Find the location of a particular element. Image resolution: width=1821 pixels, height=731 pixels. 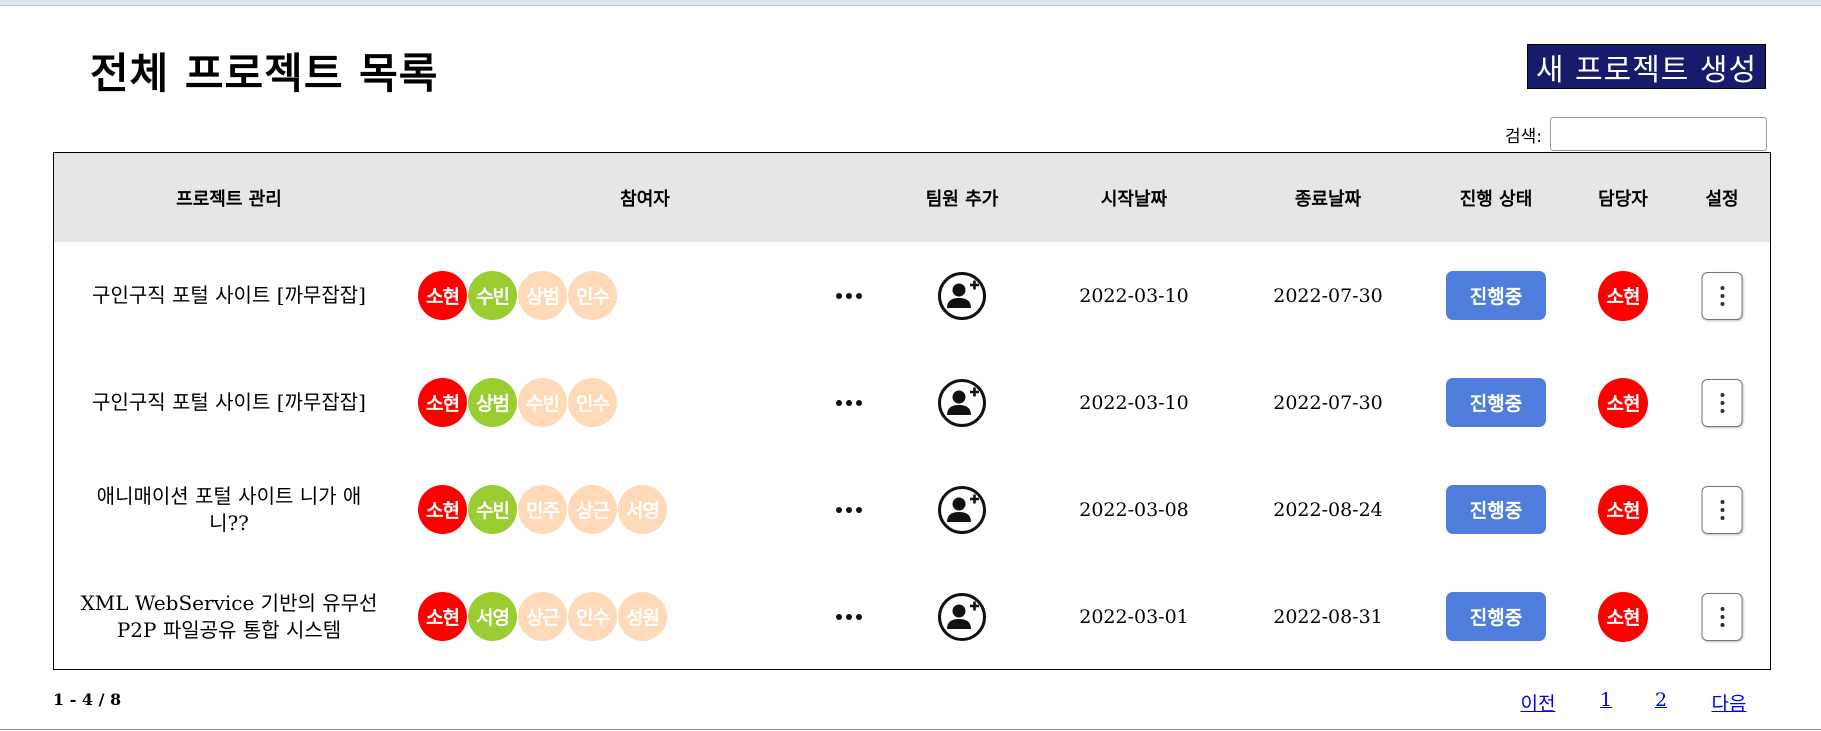

page-info: 1 - 4 / 8 is located at coordinates (87, 699).